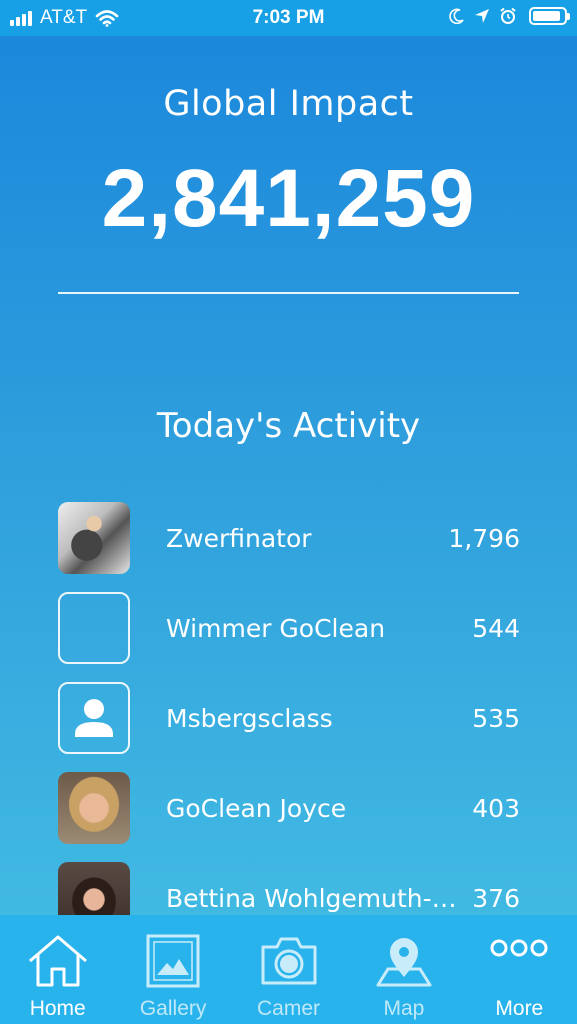 Image resolution: width=577 pixels, height=1024 pixels. I want to click on activity-row: GoClean Joyce 403, so click(289, 817).